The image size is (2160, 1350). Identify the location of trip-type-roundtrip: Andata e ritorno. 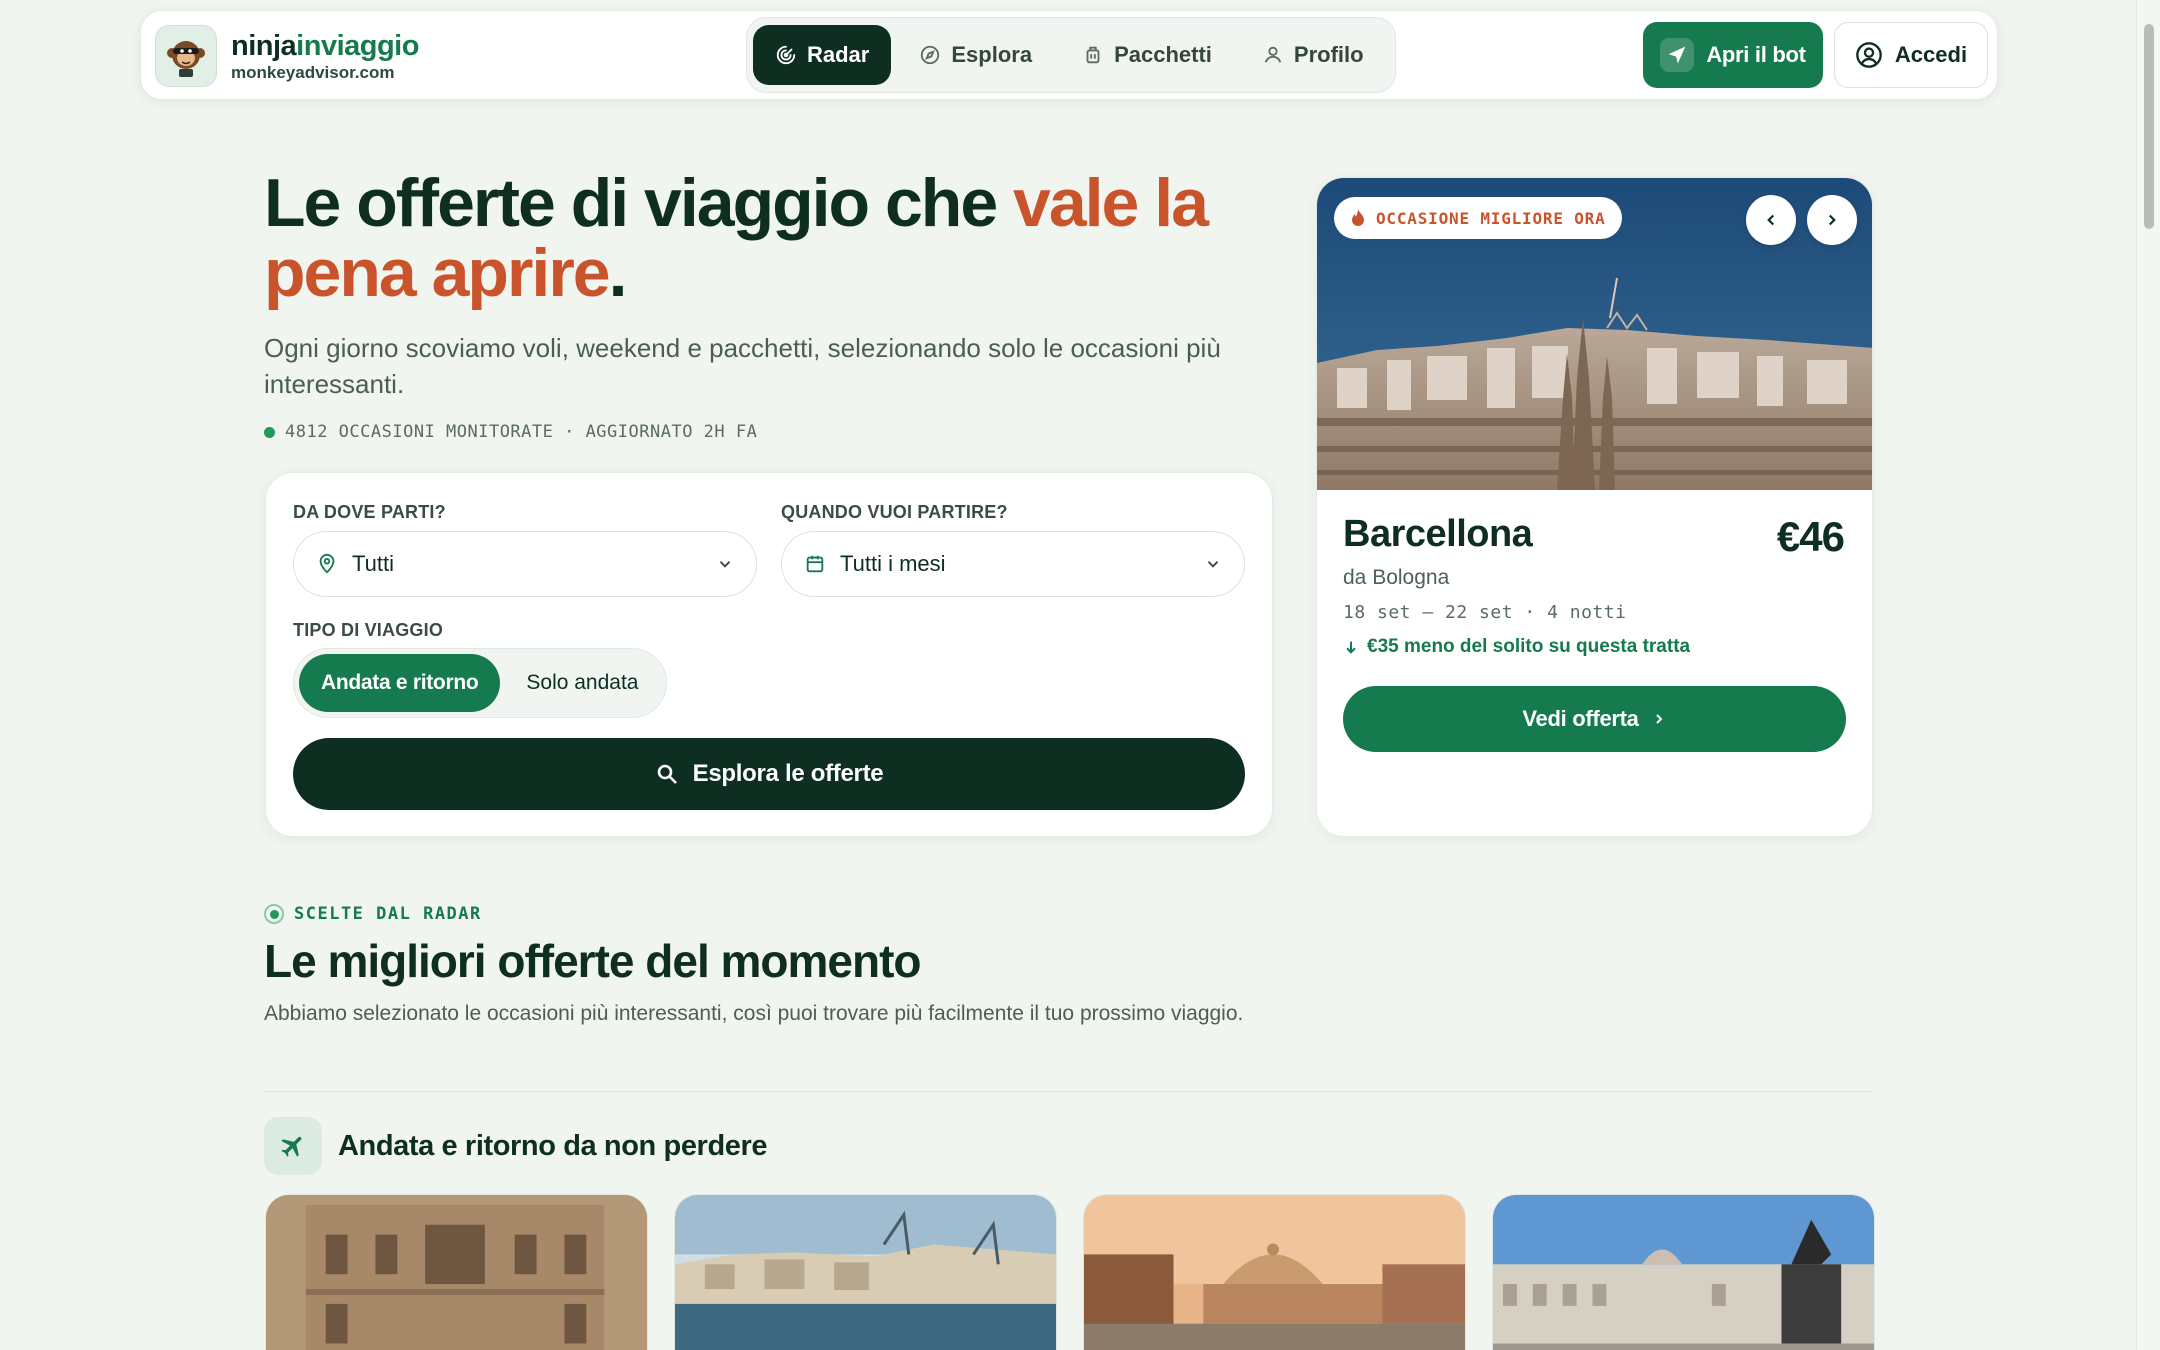
(400, 683).